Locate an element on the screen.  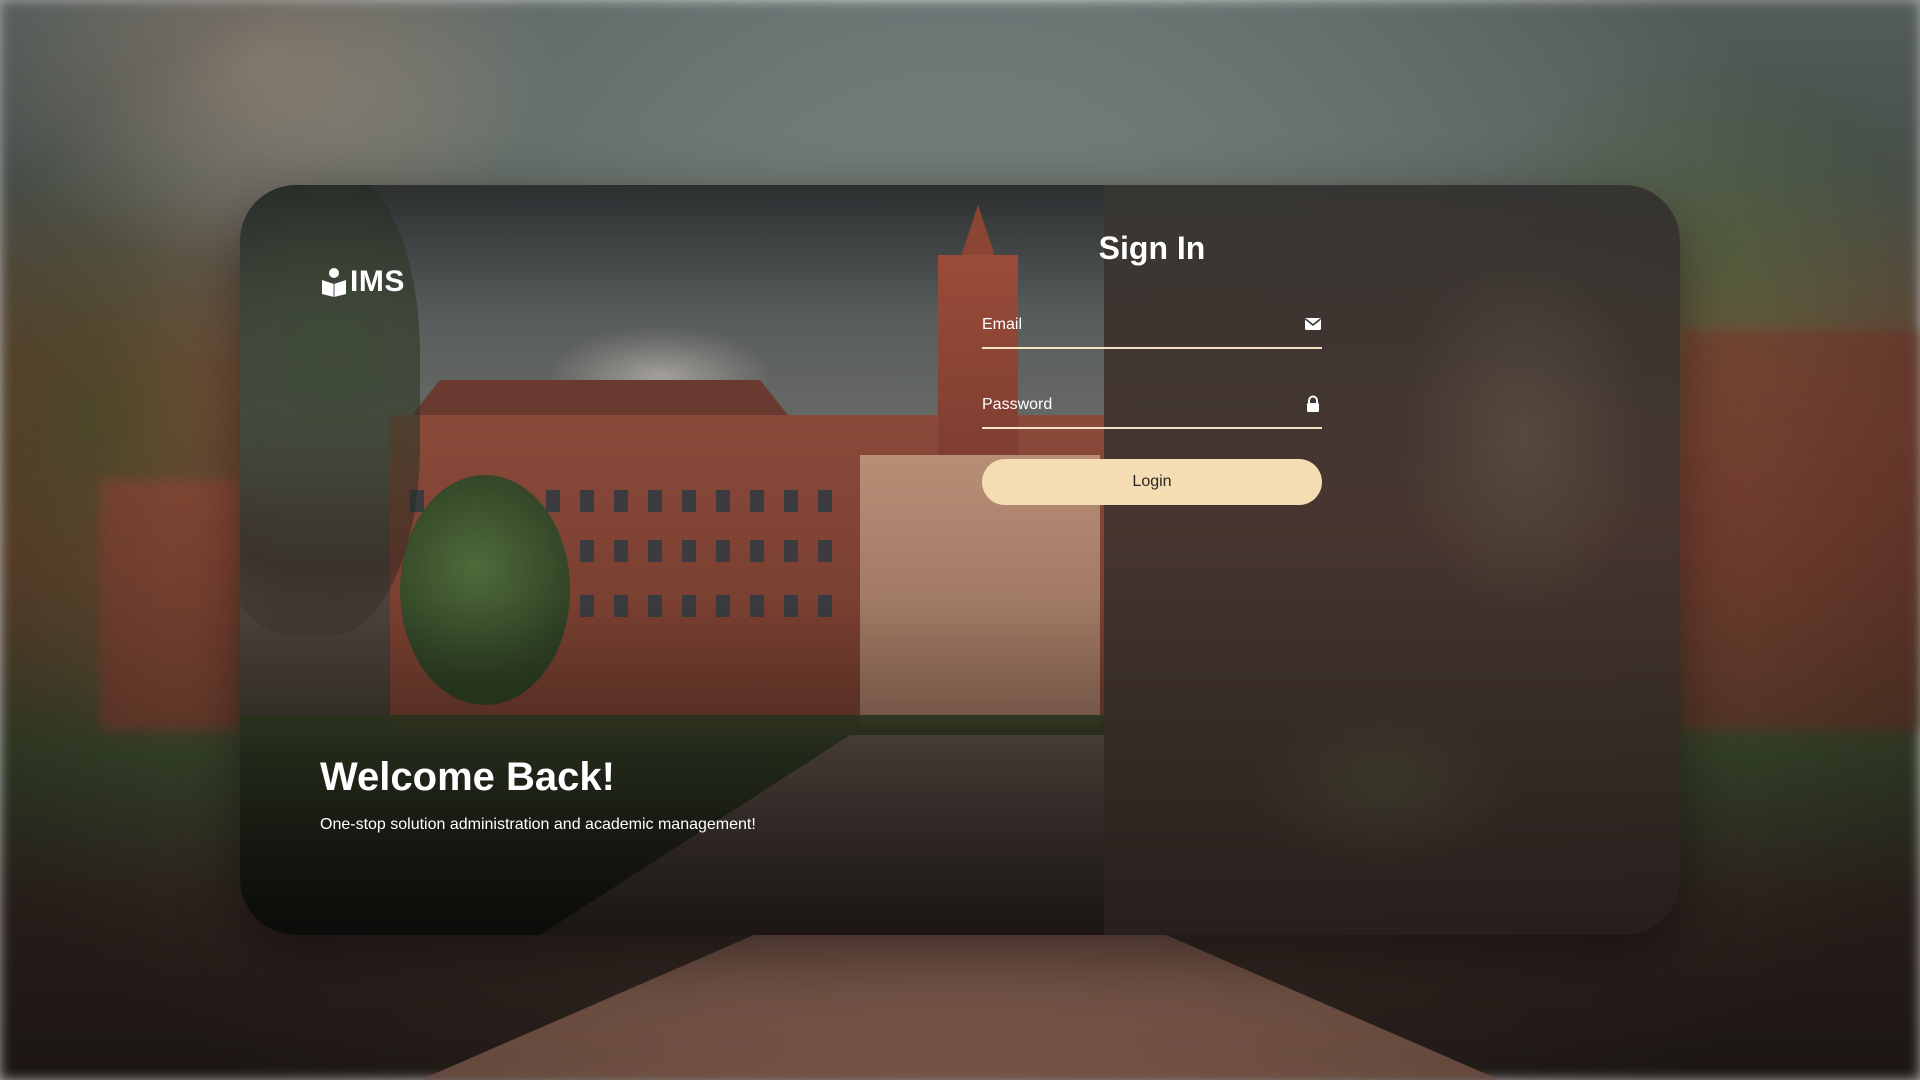
password-input is located at coordinates (1132, 405).